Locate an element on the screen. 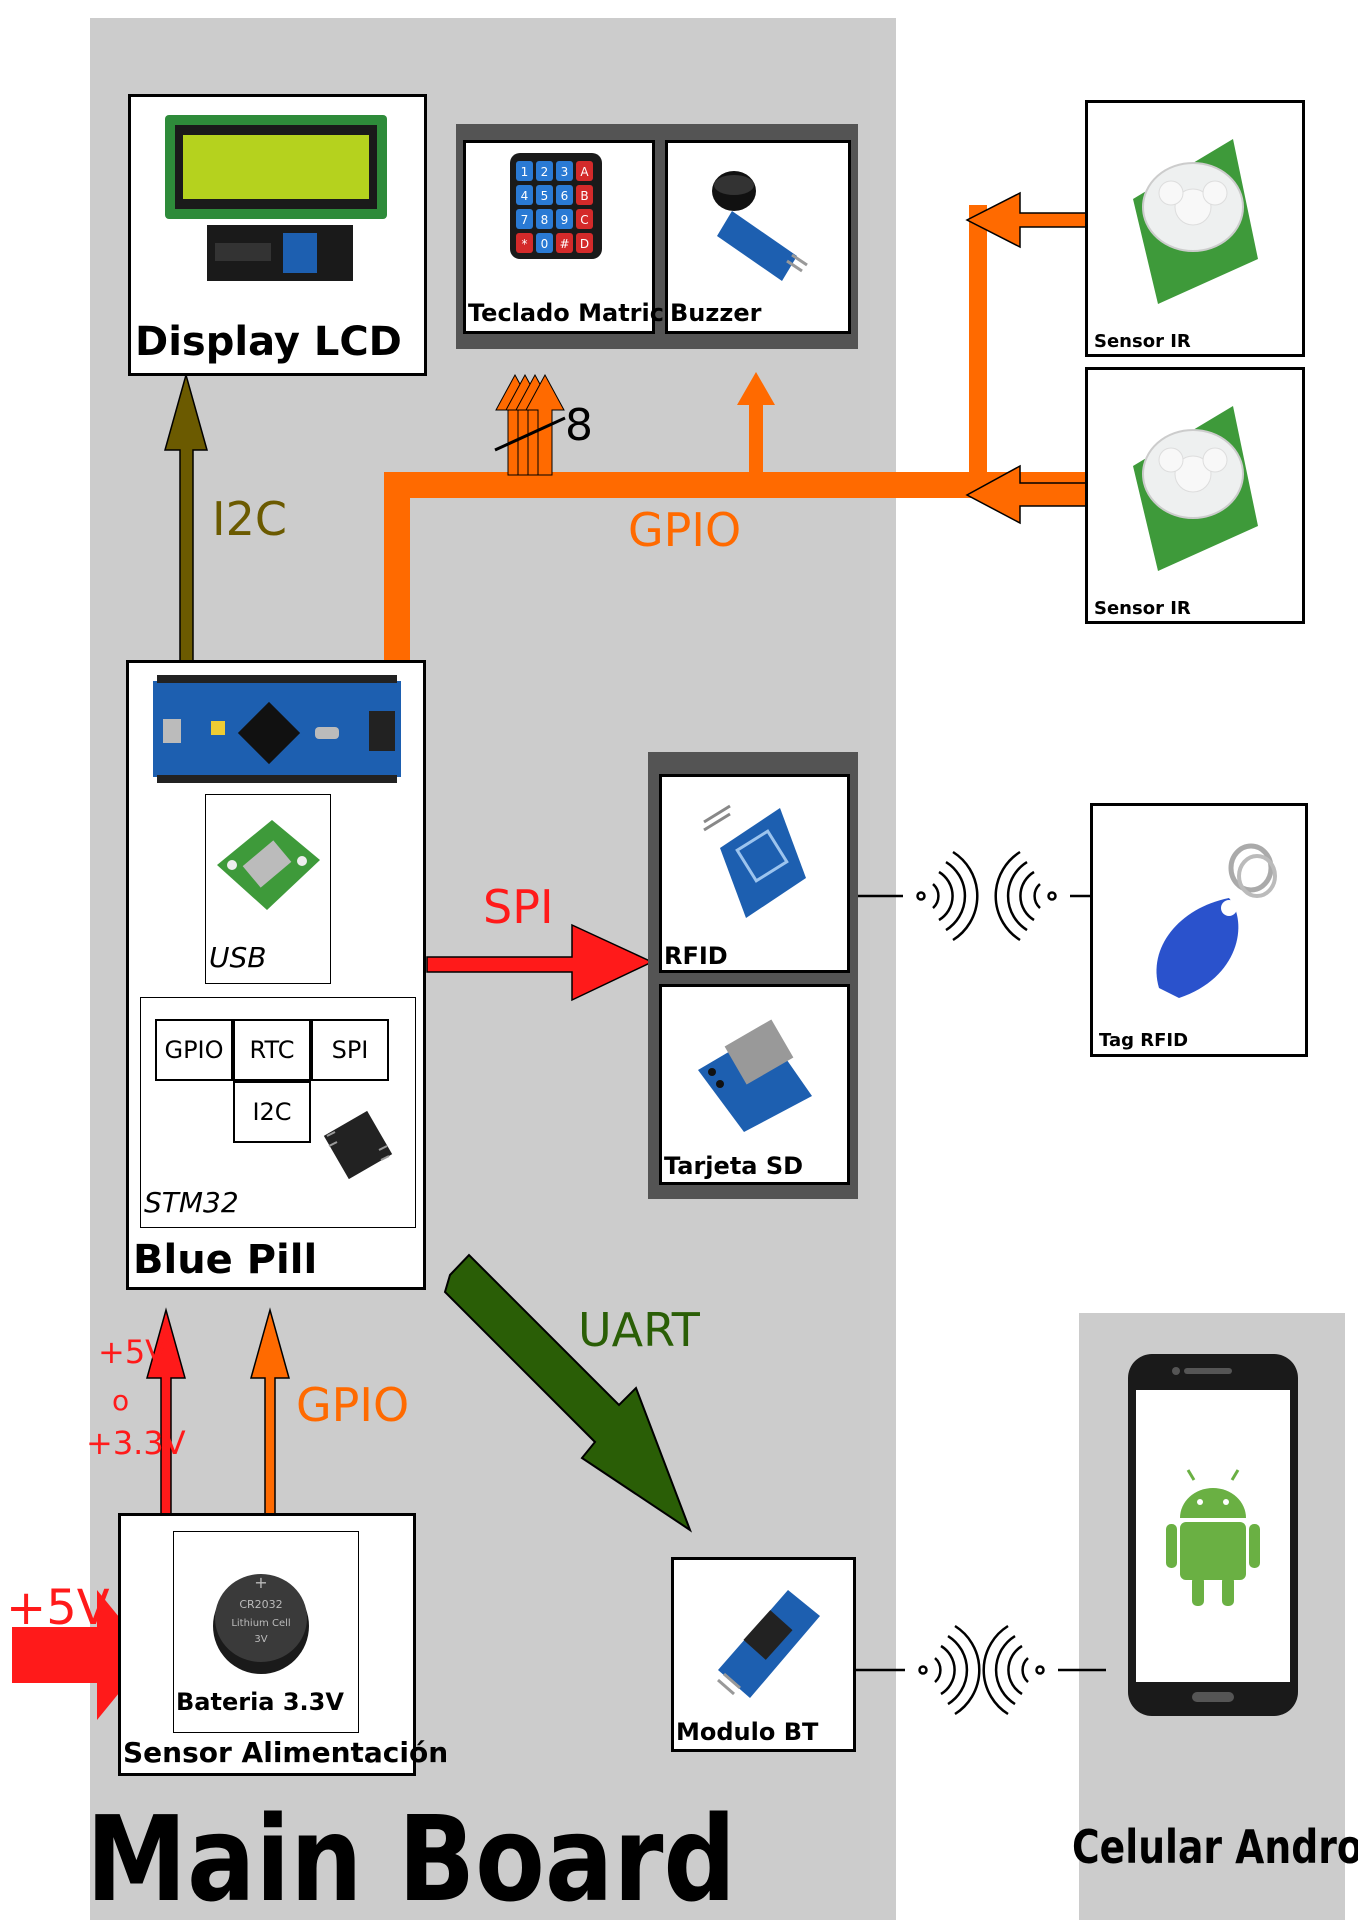  phone-label: Celular Android is located at coordinates (1215, 1847).